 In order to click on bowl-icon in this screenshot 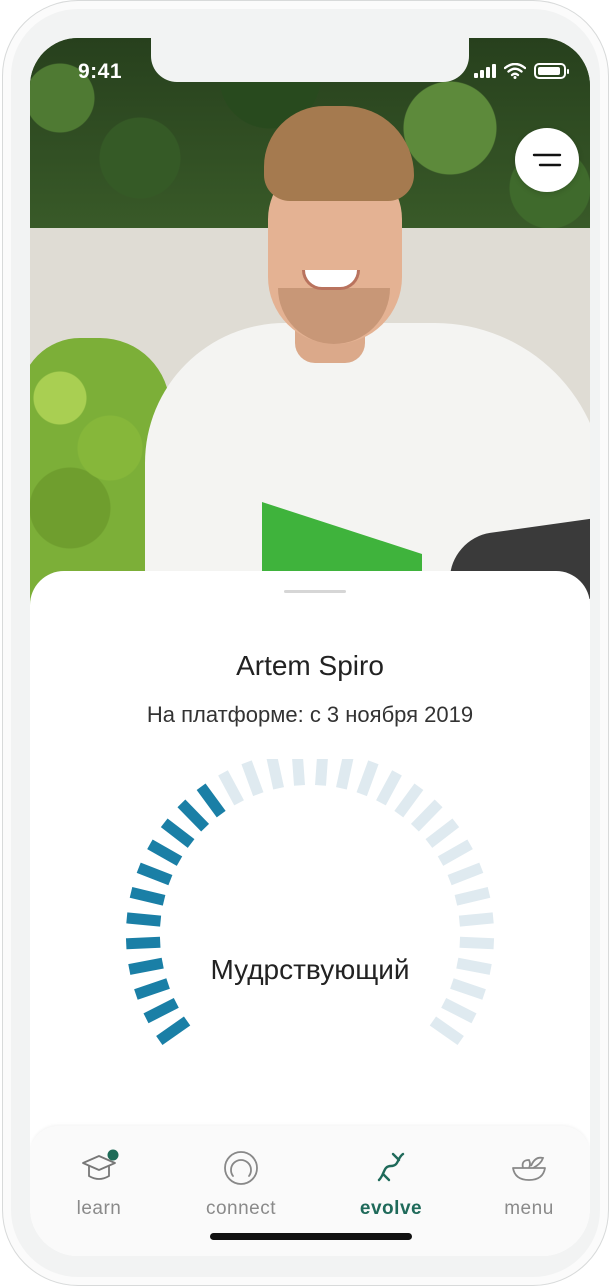, I will do `click(529, 1168)`.